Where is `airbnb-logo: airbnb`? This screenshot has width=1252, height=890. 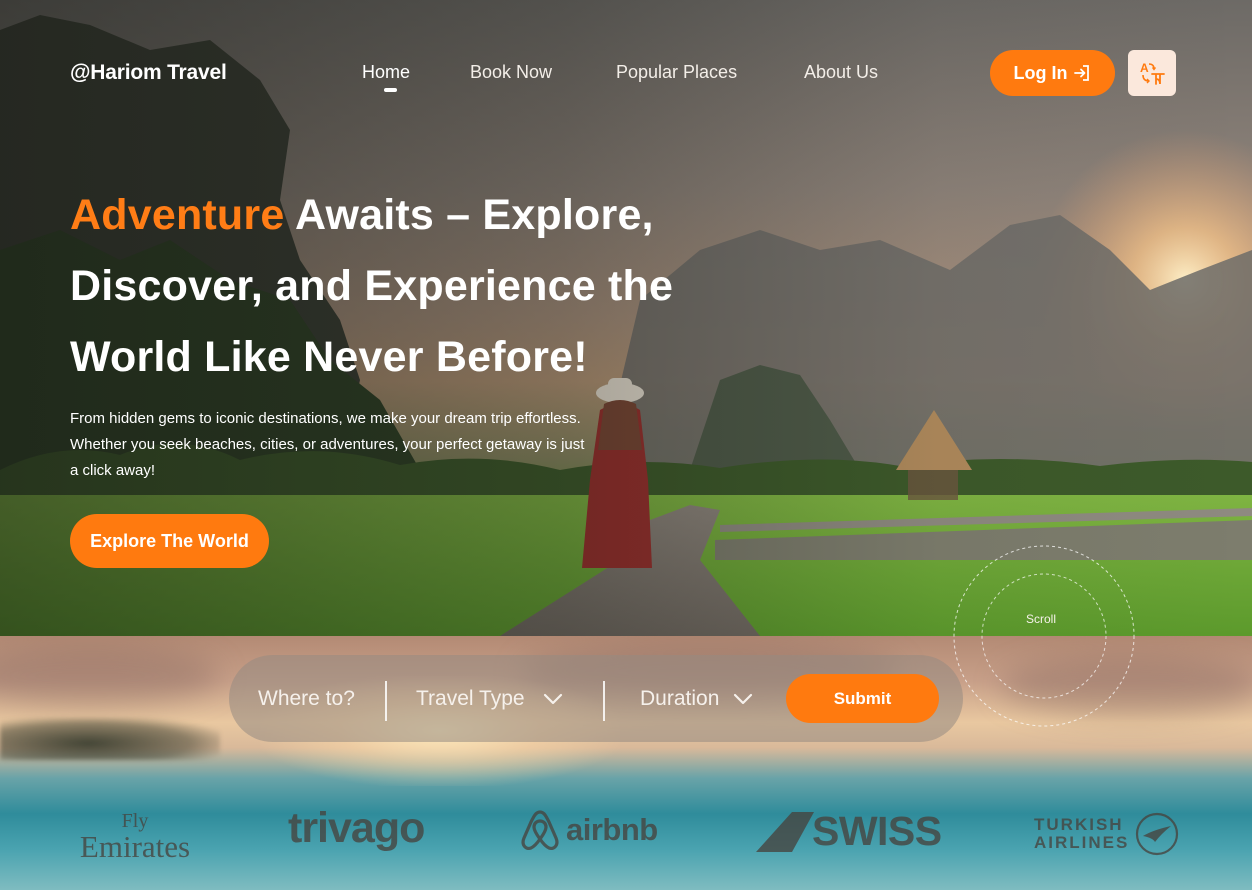 airbnb-logo: airbnb is located at coordinates (589, 830).